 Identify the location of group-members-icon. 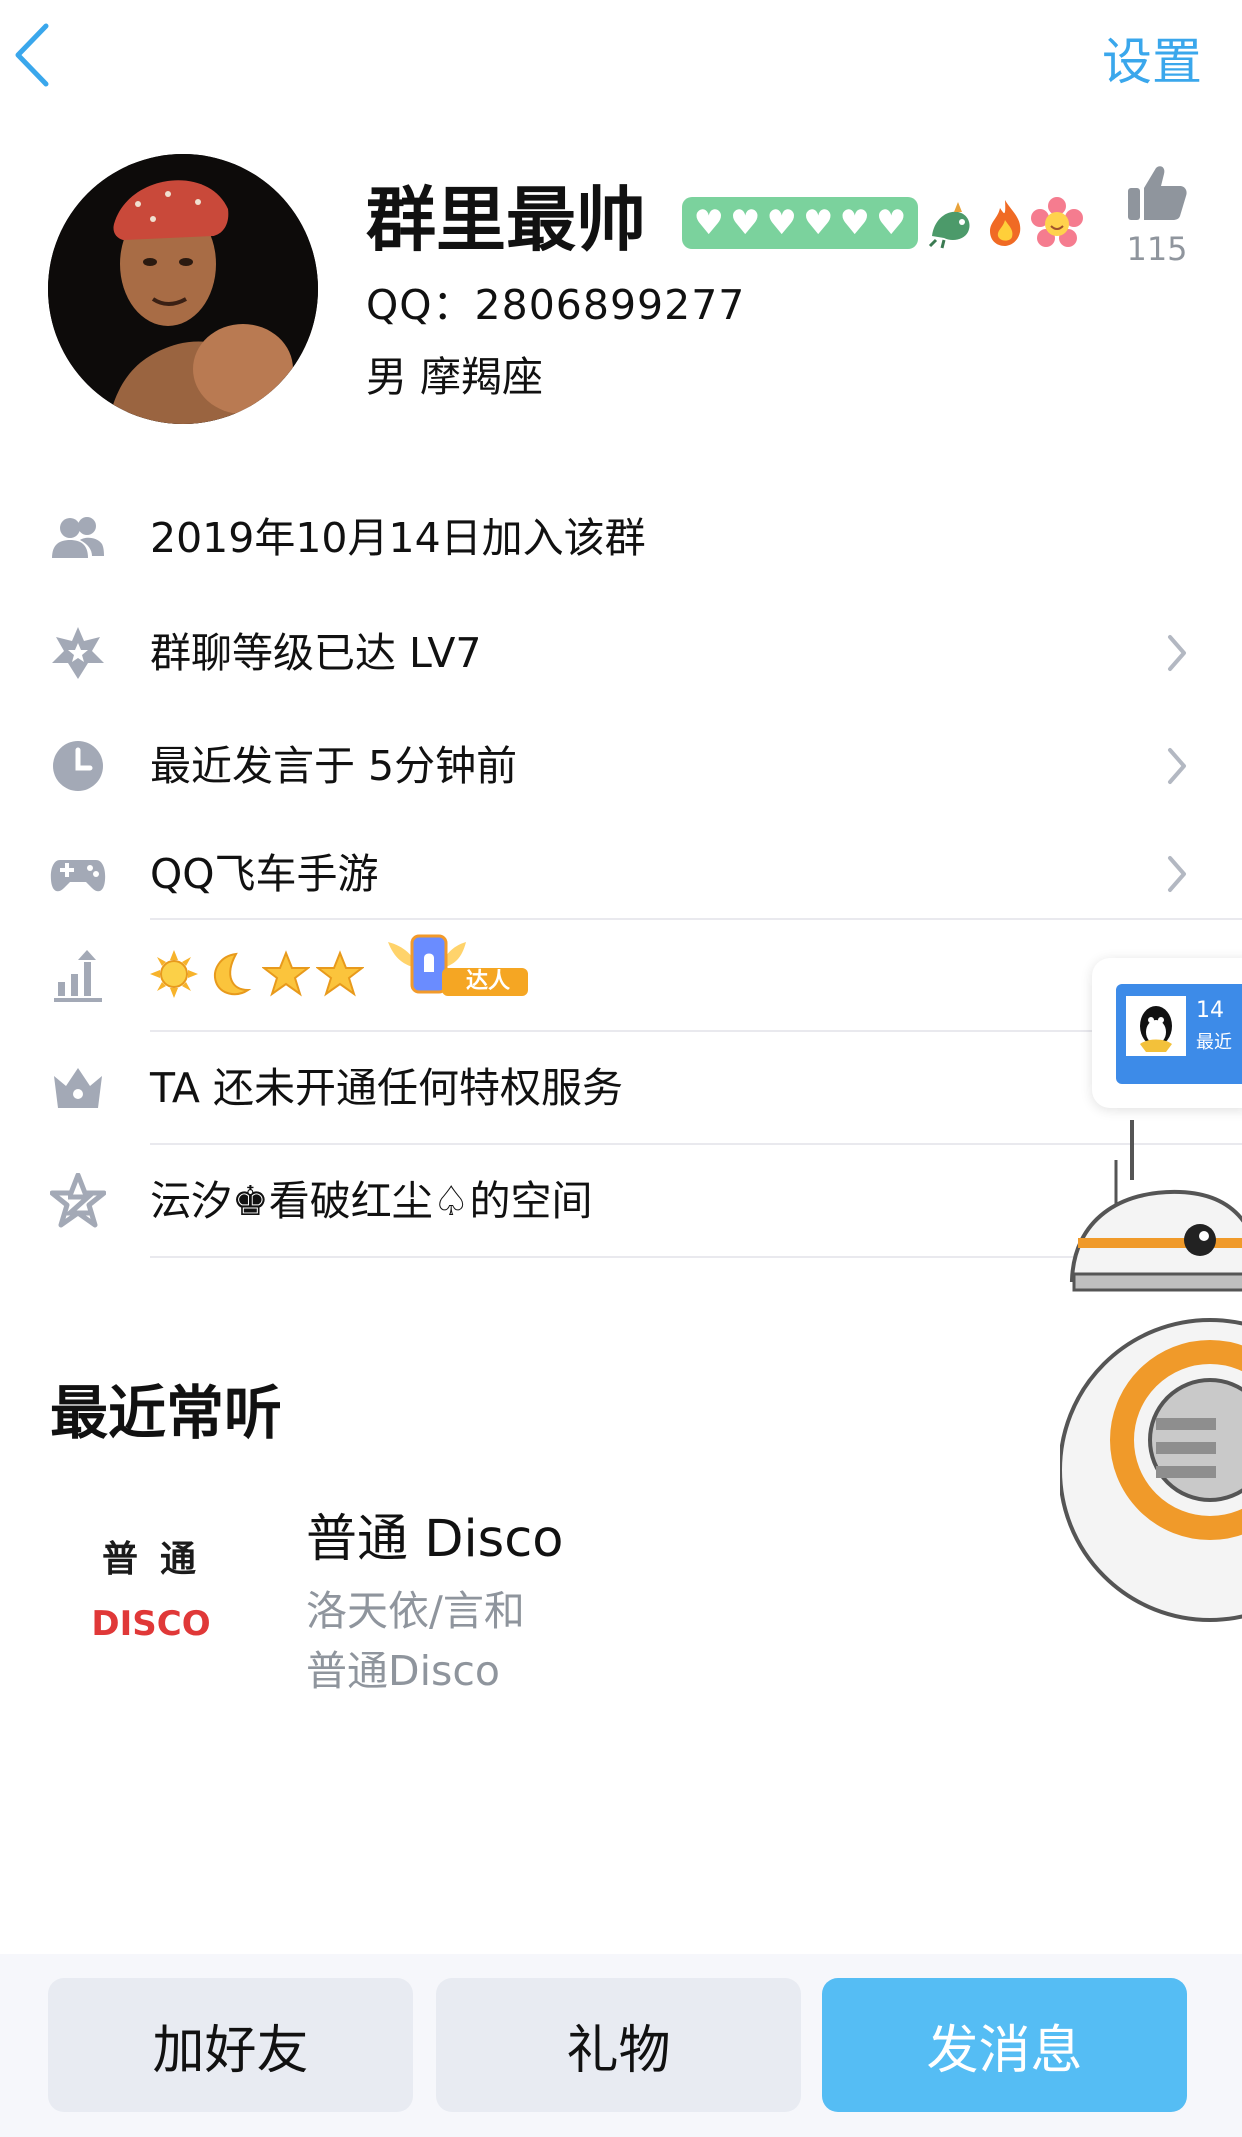
(78, 537).